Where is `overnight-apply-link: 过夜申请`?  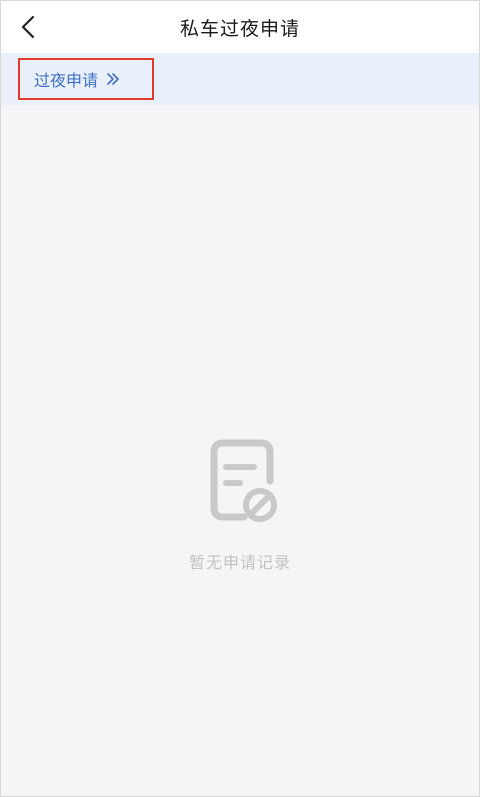 overnight-apply-link: 过夜申请 is located at coordinates (86, 79).